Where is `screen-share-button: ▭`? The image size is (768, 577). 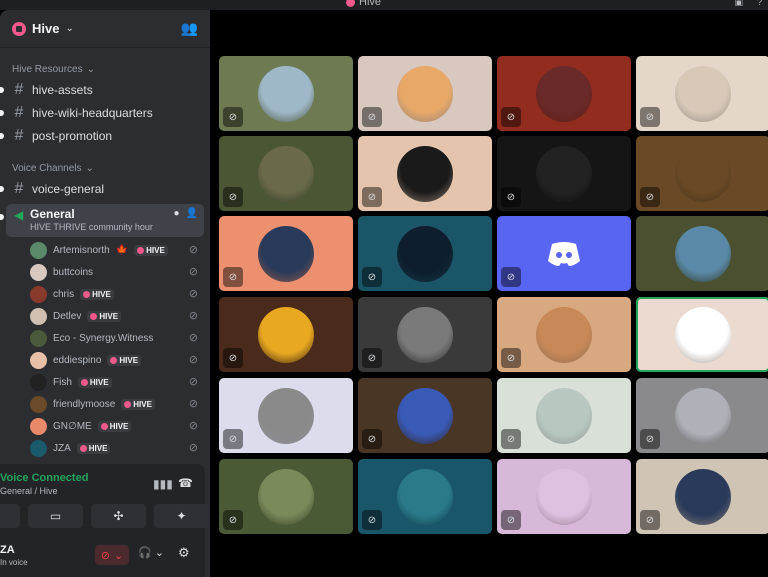 screen-share-button: ▭ is located at coordinates (55, 516).